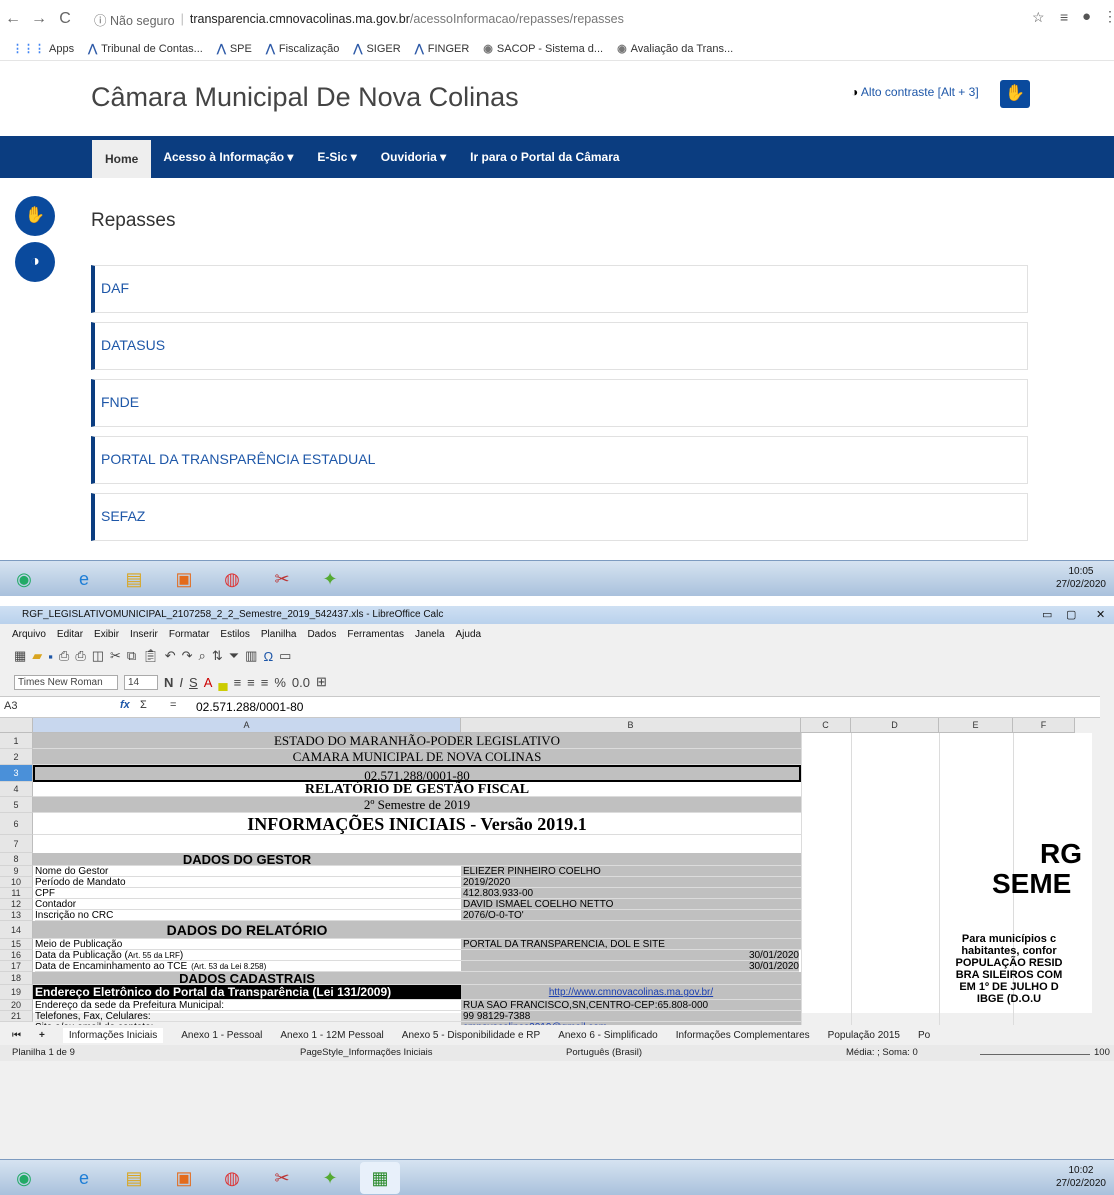  What do you see at coordinates (173, 705) in the screenshot?
I see `formula-icon: =` at bounding box center [173, 705].